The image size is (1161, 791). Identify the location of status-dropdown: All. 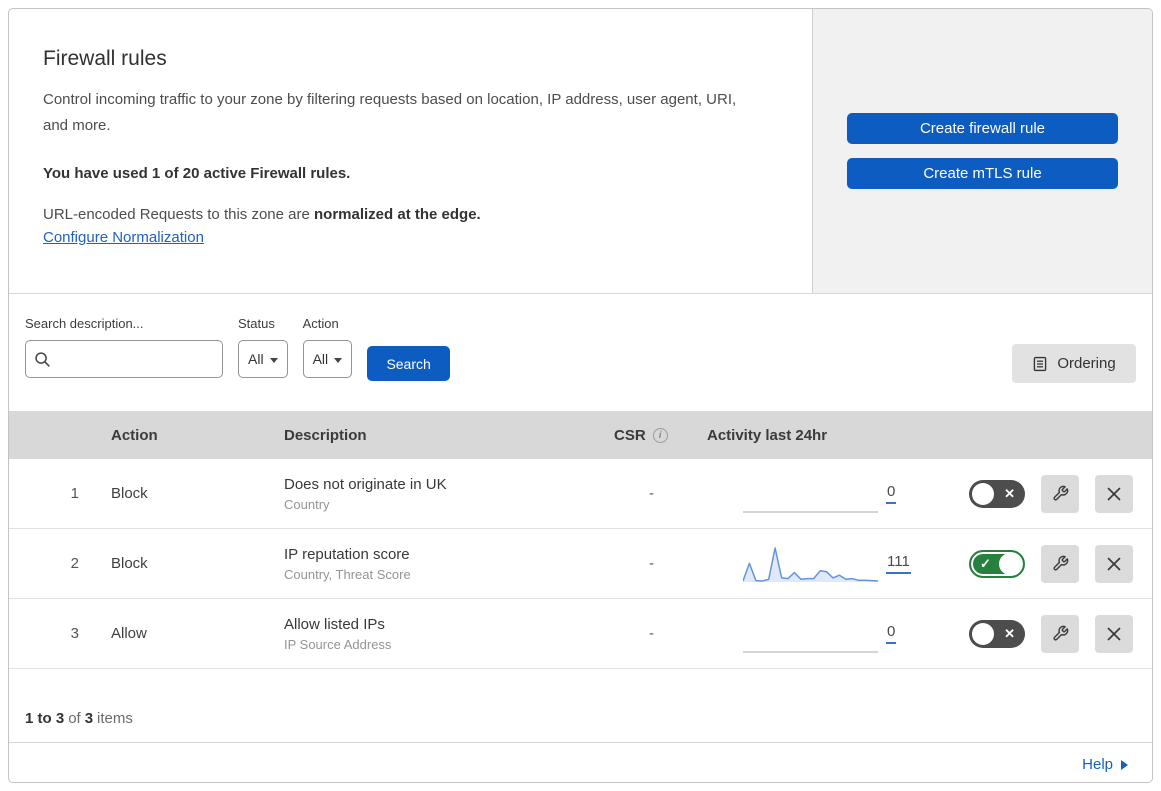
(263, 359).